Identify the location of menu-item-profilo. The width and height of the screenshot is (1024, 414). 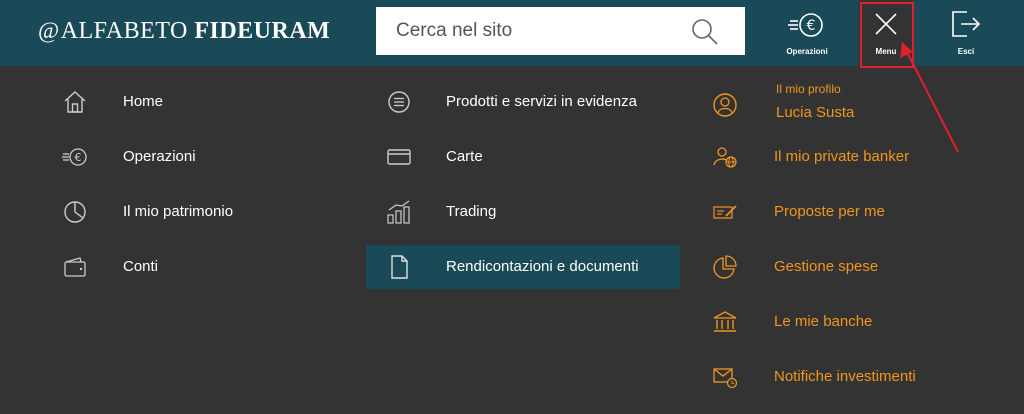
(862, 105).